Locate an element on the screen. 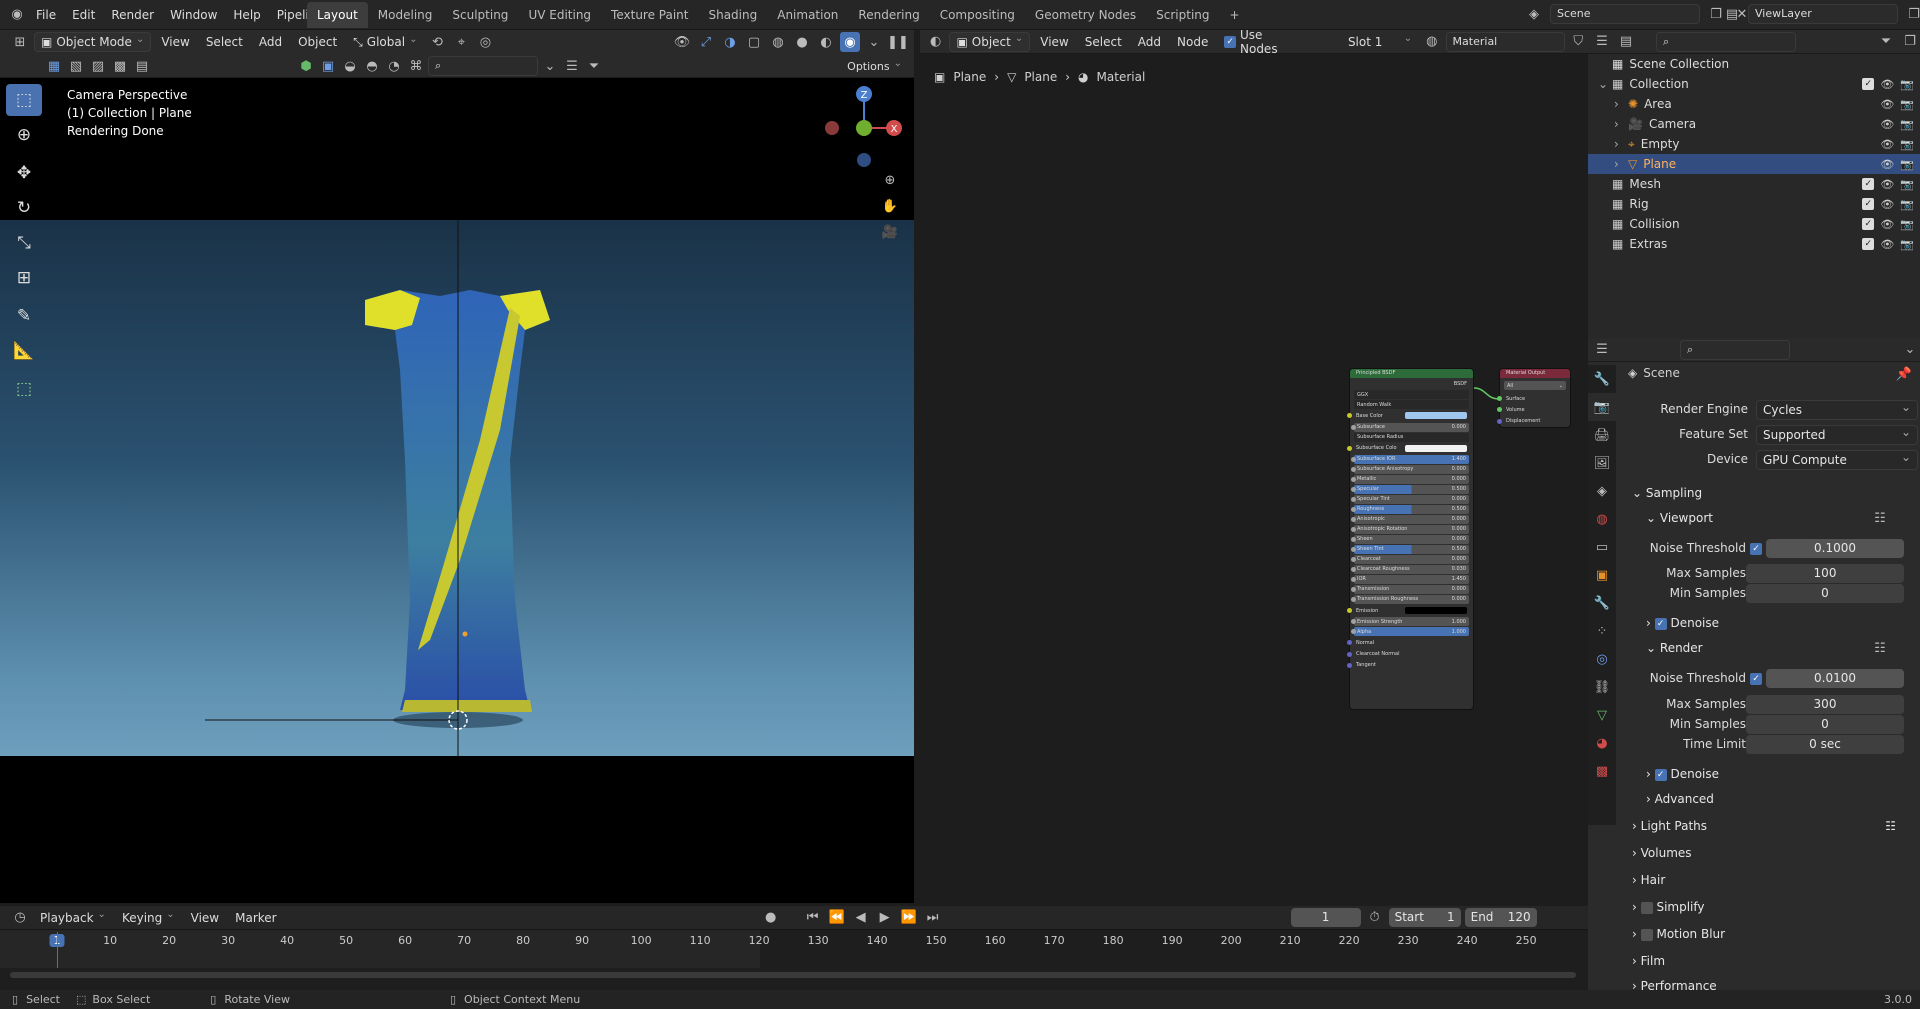  tab-scripting: Scripting is located at coordinates (1182, 15).